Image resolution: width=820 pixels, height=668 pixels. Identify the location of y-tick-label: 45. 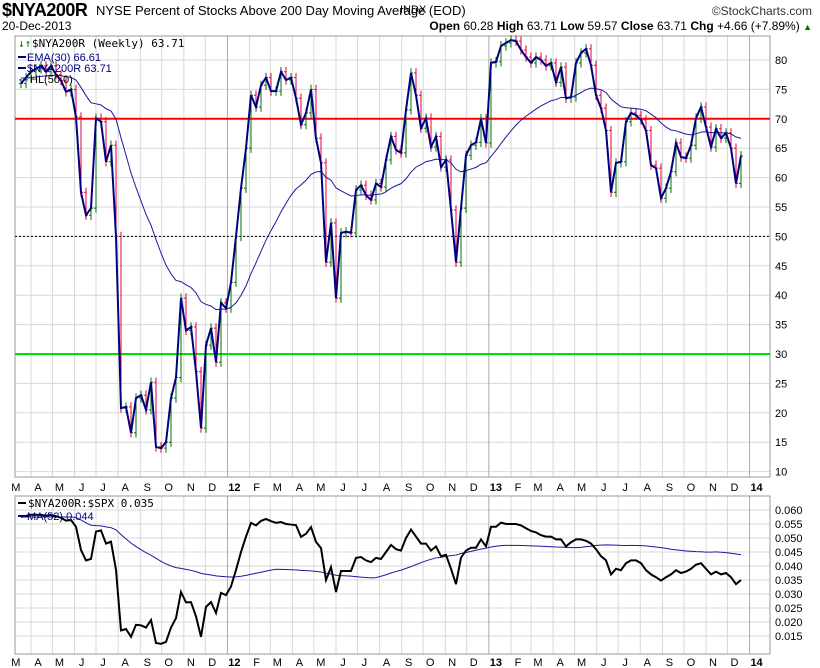
(781, 267).